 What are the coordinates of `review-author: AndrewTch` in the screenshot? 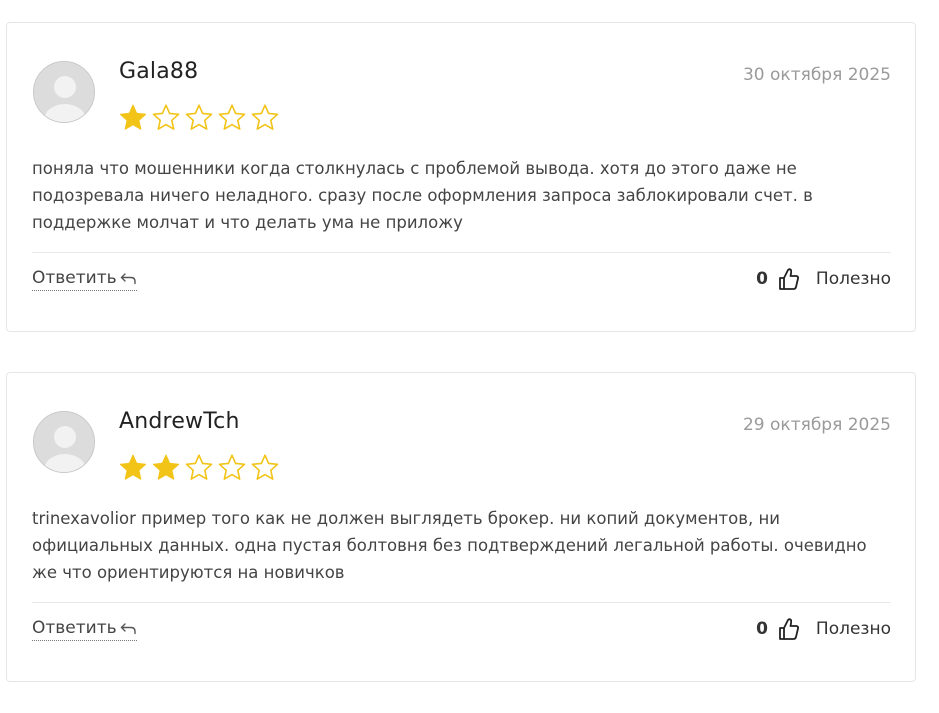 It's located at (179, 421).